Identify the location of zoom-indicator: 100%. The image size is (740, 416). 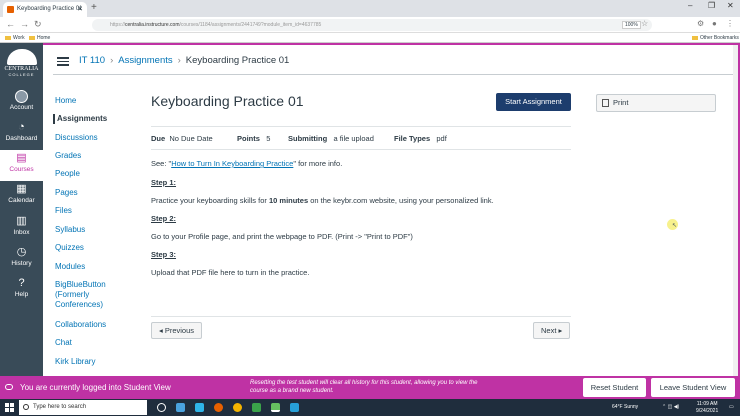
(631, 25).